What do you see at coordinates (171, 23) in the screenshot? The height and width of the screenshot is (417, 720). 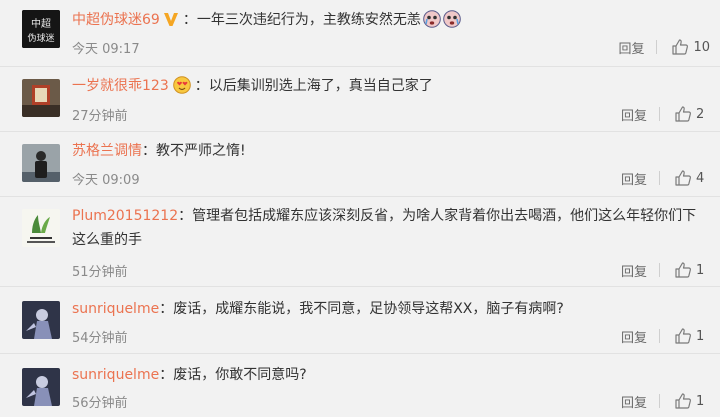 I see `v-badge-icon` at bounding box center [171, 23].